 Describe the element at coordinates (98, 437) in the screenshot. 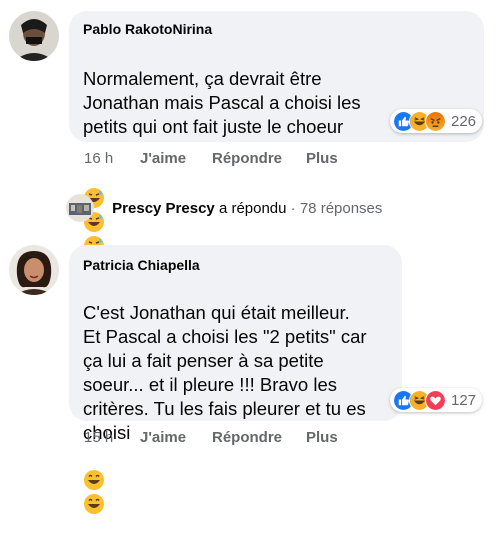

I see `comment-timestamp: 15 h` at that location.